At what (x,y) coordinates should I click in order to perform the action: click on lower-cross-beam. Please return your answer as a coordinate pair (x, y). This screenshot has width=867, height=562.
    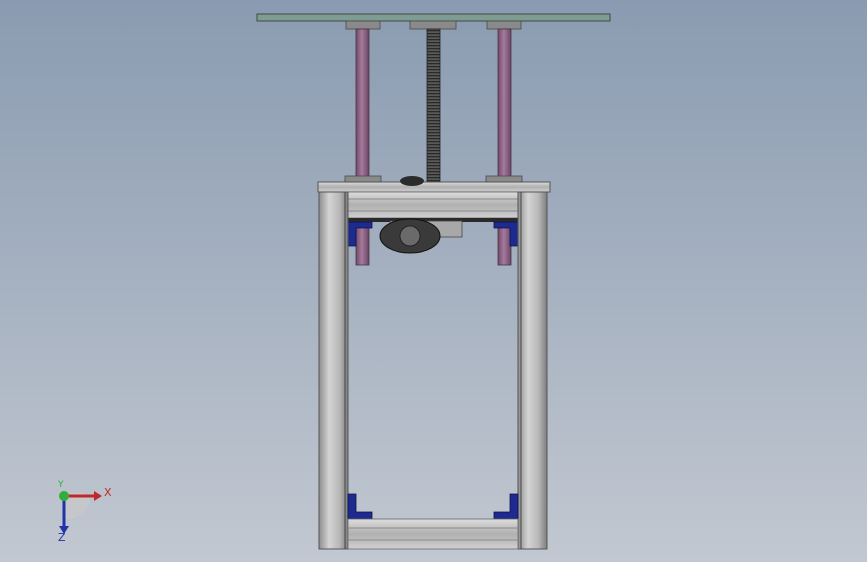
    Looking at the image, I should click on (433, 534).